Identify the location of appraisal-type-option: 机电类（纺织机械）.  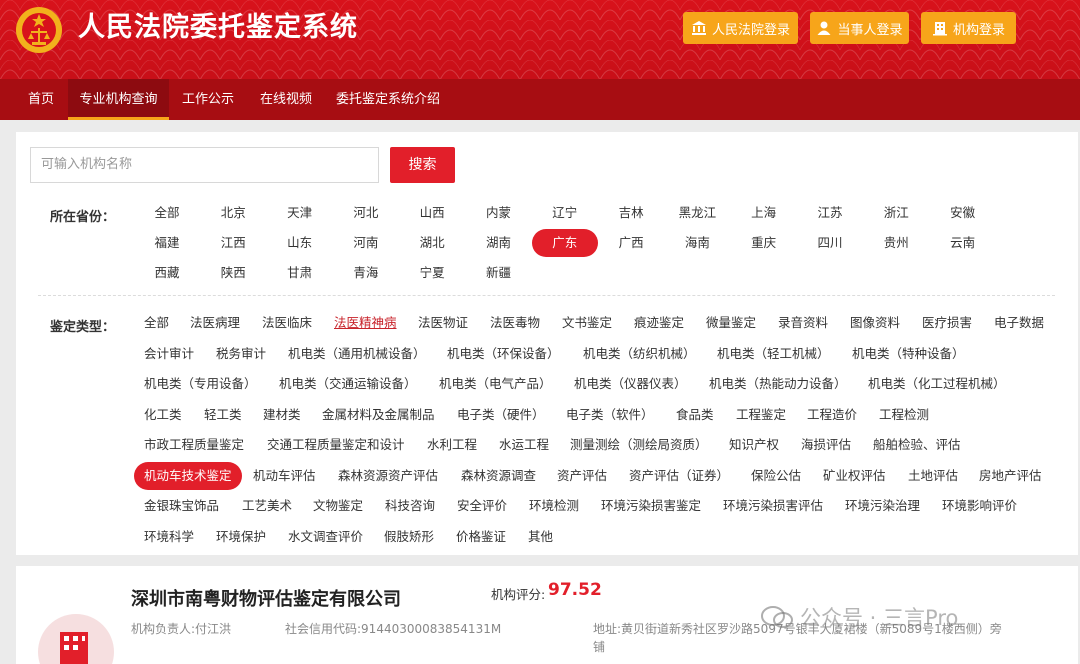
(639, 354).